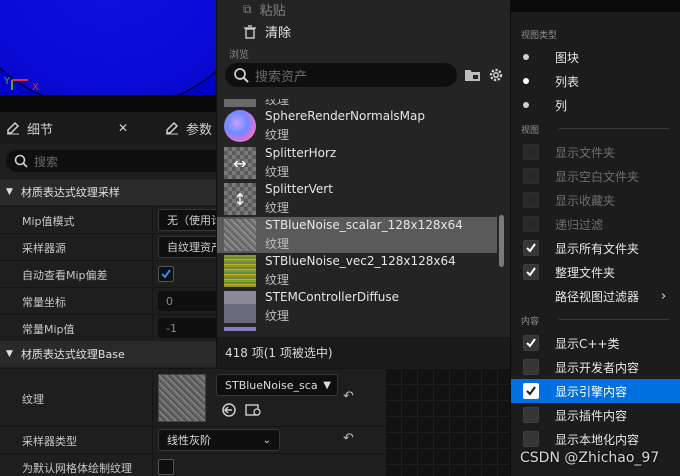 The height and width of the screenshot is (476, 680). What do you see at coordinates (108, 103) in the screenshot?
I see `viewport-floor` at bounding box center [108, 103].